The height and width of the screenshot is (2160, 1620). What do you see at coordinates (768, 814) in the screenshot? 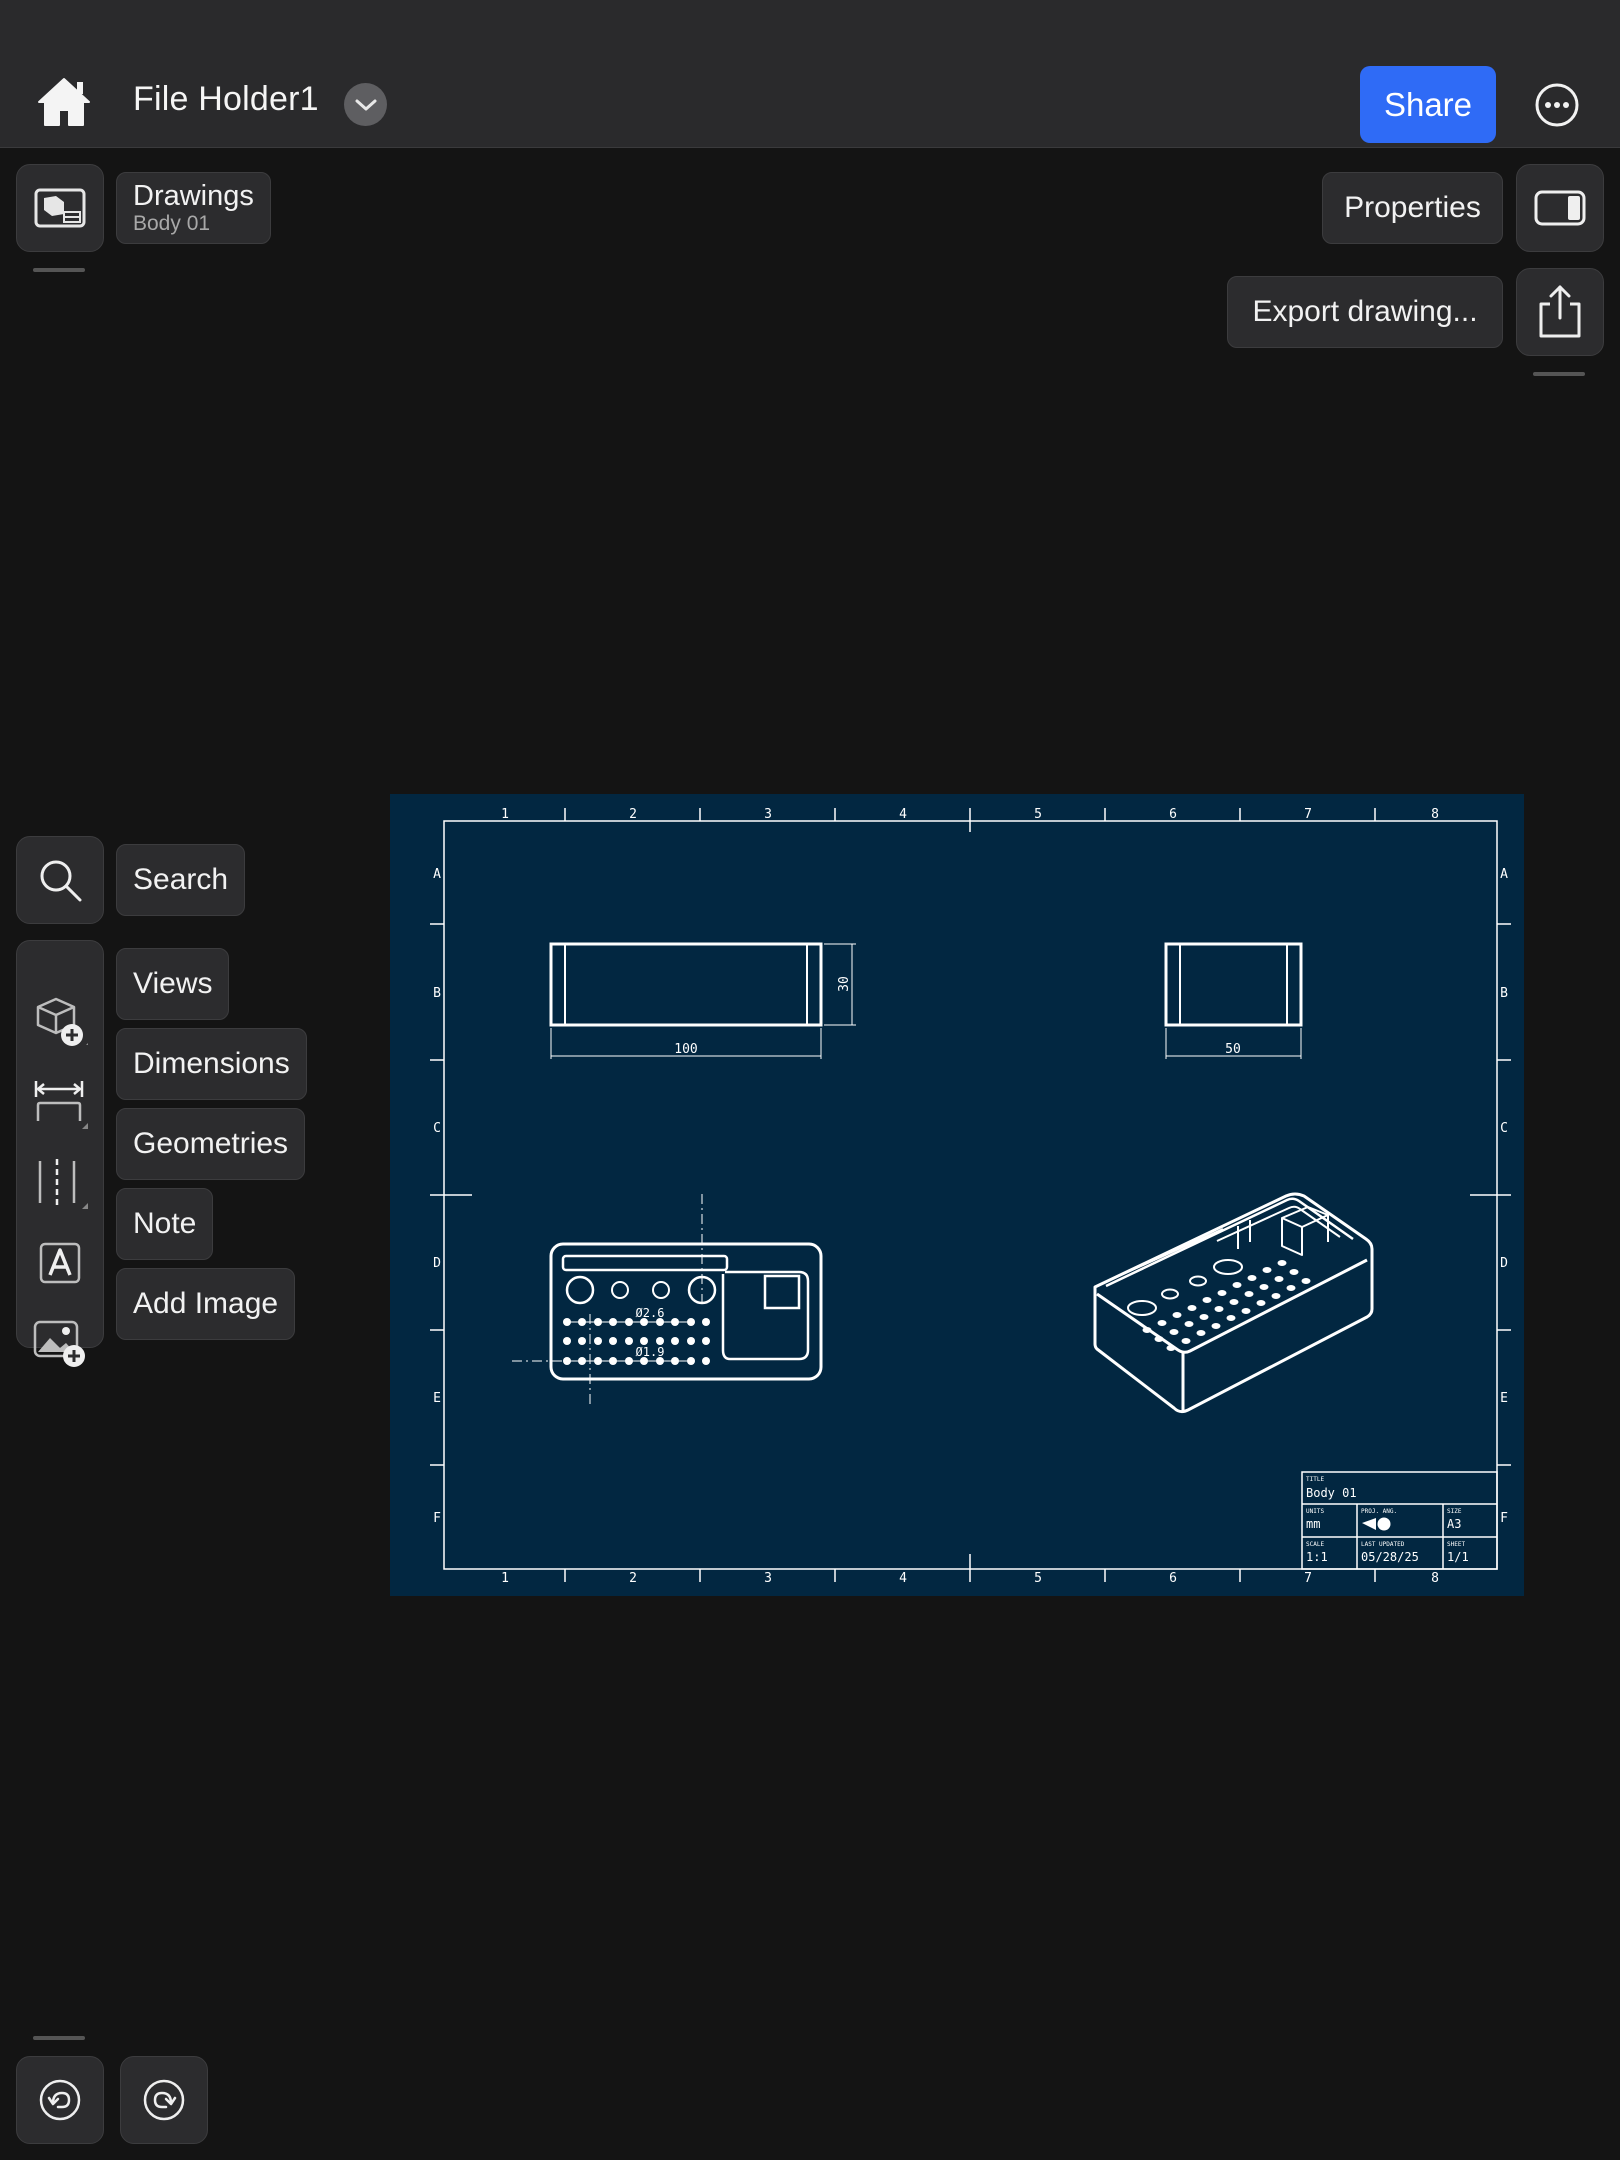
I see `col-label-top: 3` at bounding box center [768, 814].